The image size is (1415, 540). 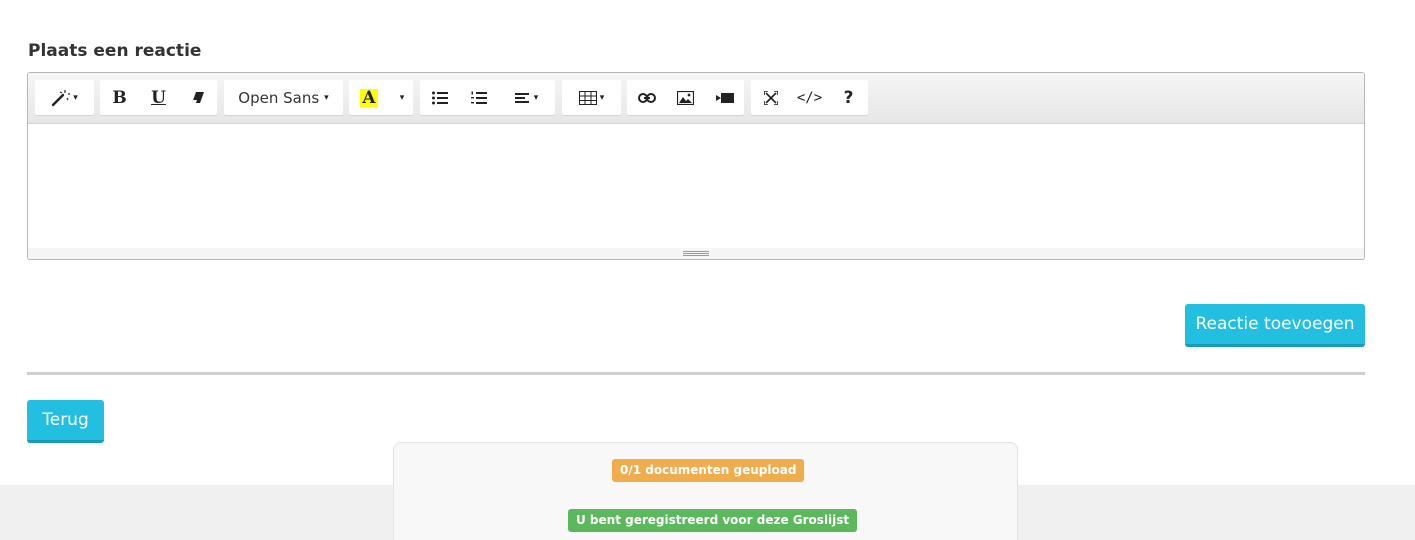 I want to click on insert-picture-button, so click(x=685, y=97).